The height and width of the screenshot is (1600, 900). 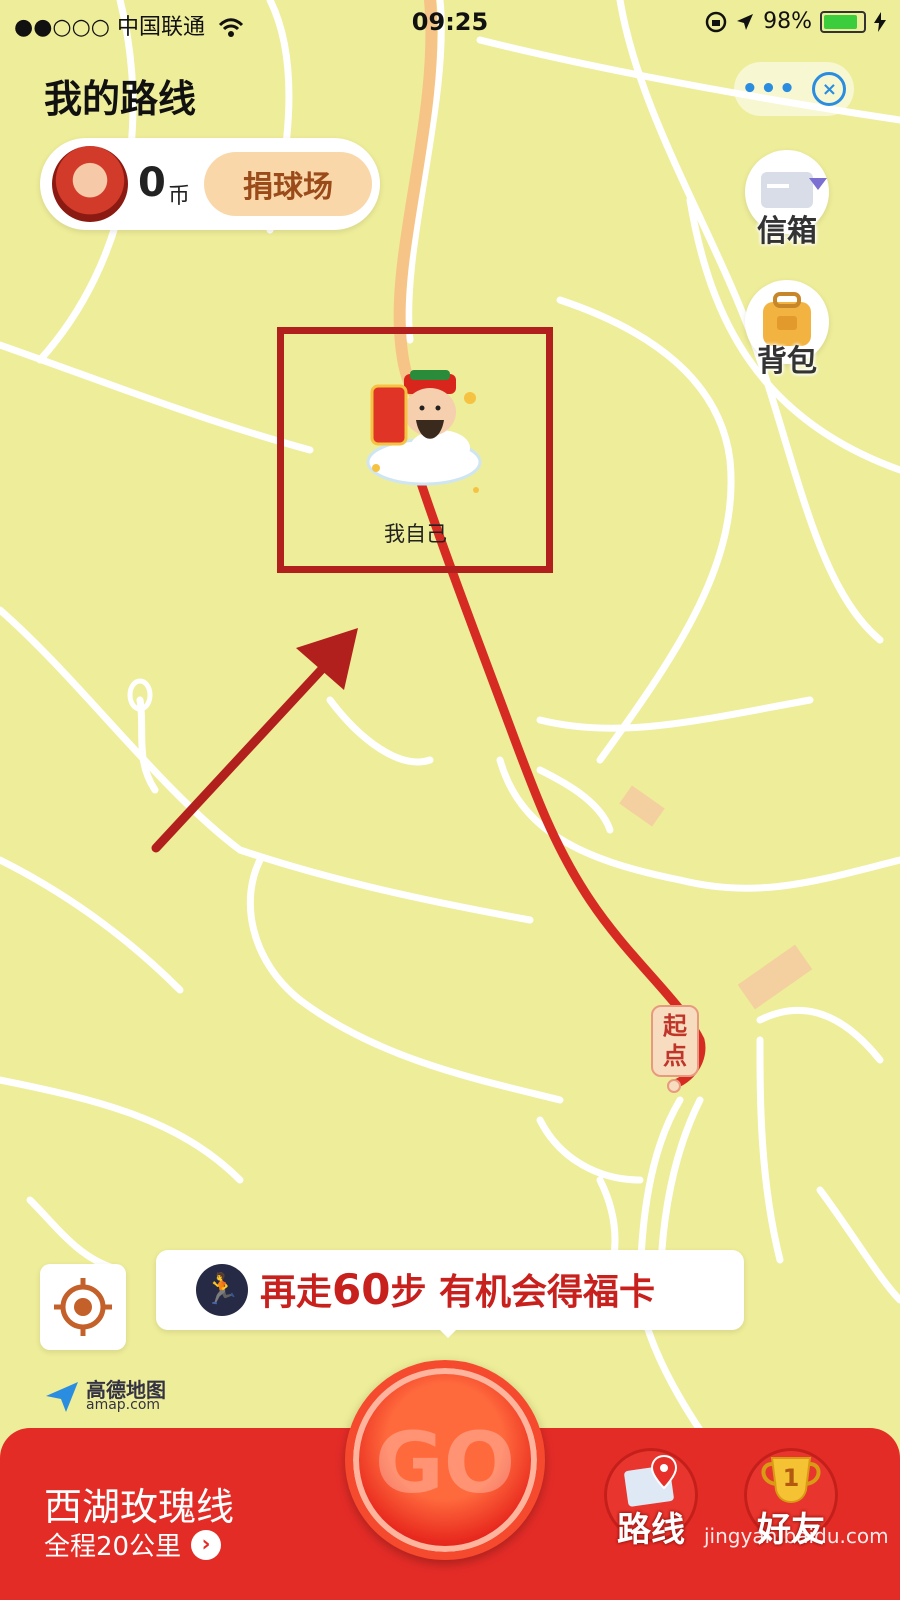 I want to click on donate-button: 捐球场, so click(x=288, y=184).